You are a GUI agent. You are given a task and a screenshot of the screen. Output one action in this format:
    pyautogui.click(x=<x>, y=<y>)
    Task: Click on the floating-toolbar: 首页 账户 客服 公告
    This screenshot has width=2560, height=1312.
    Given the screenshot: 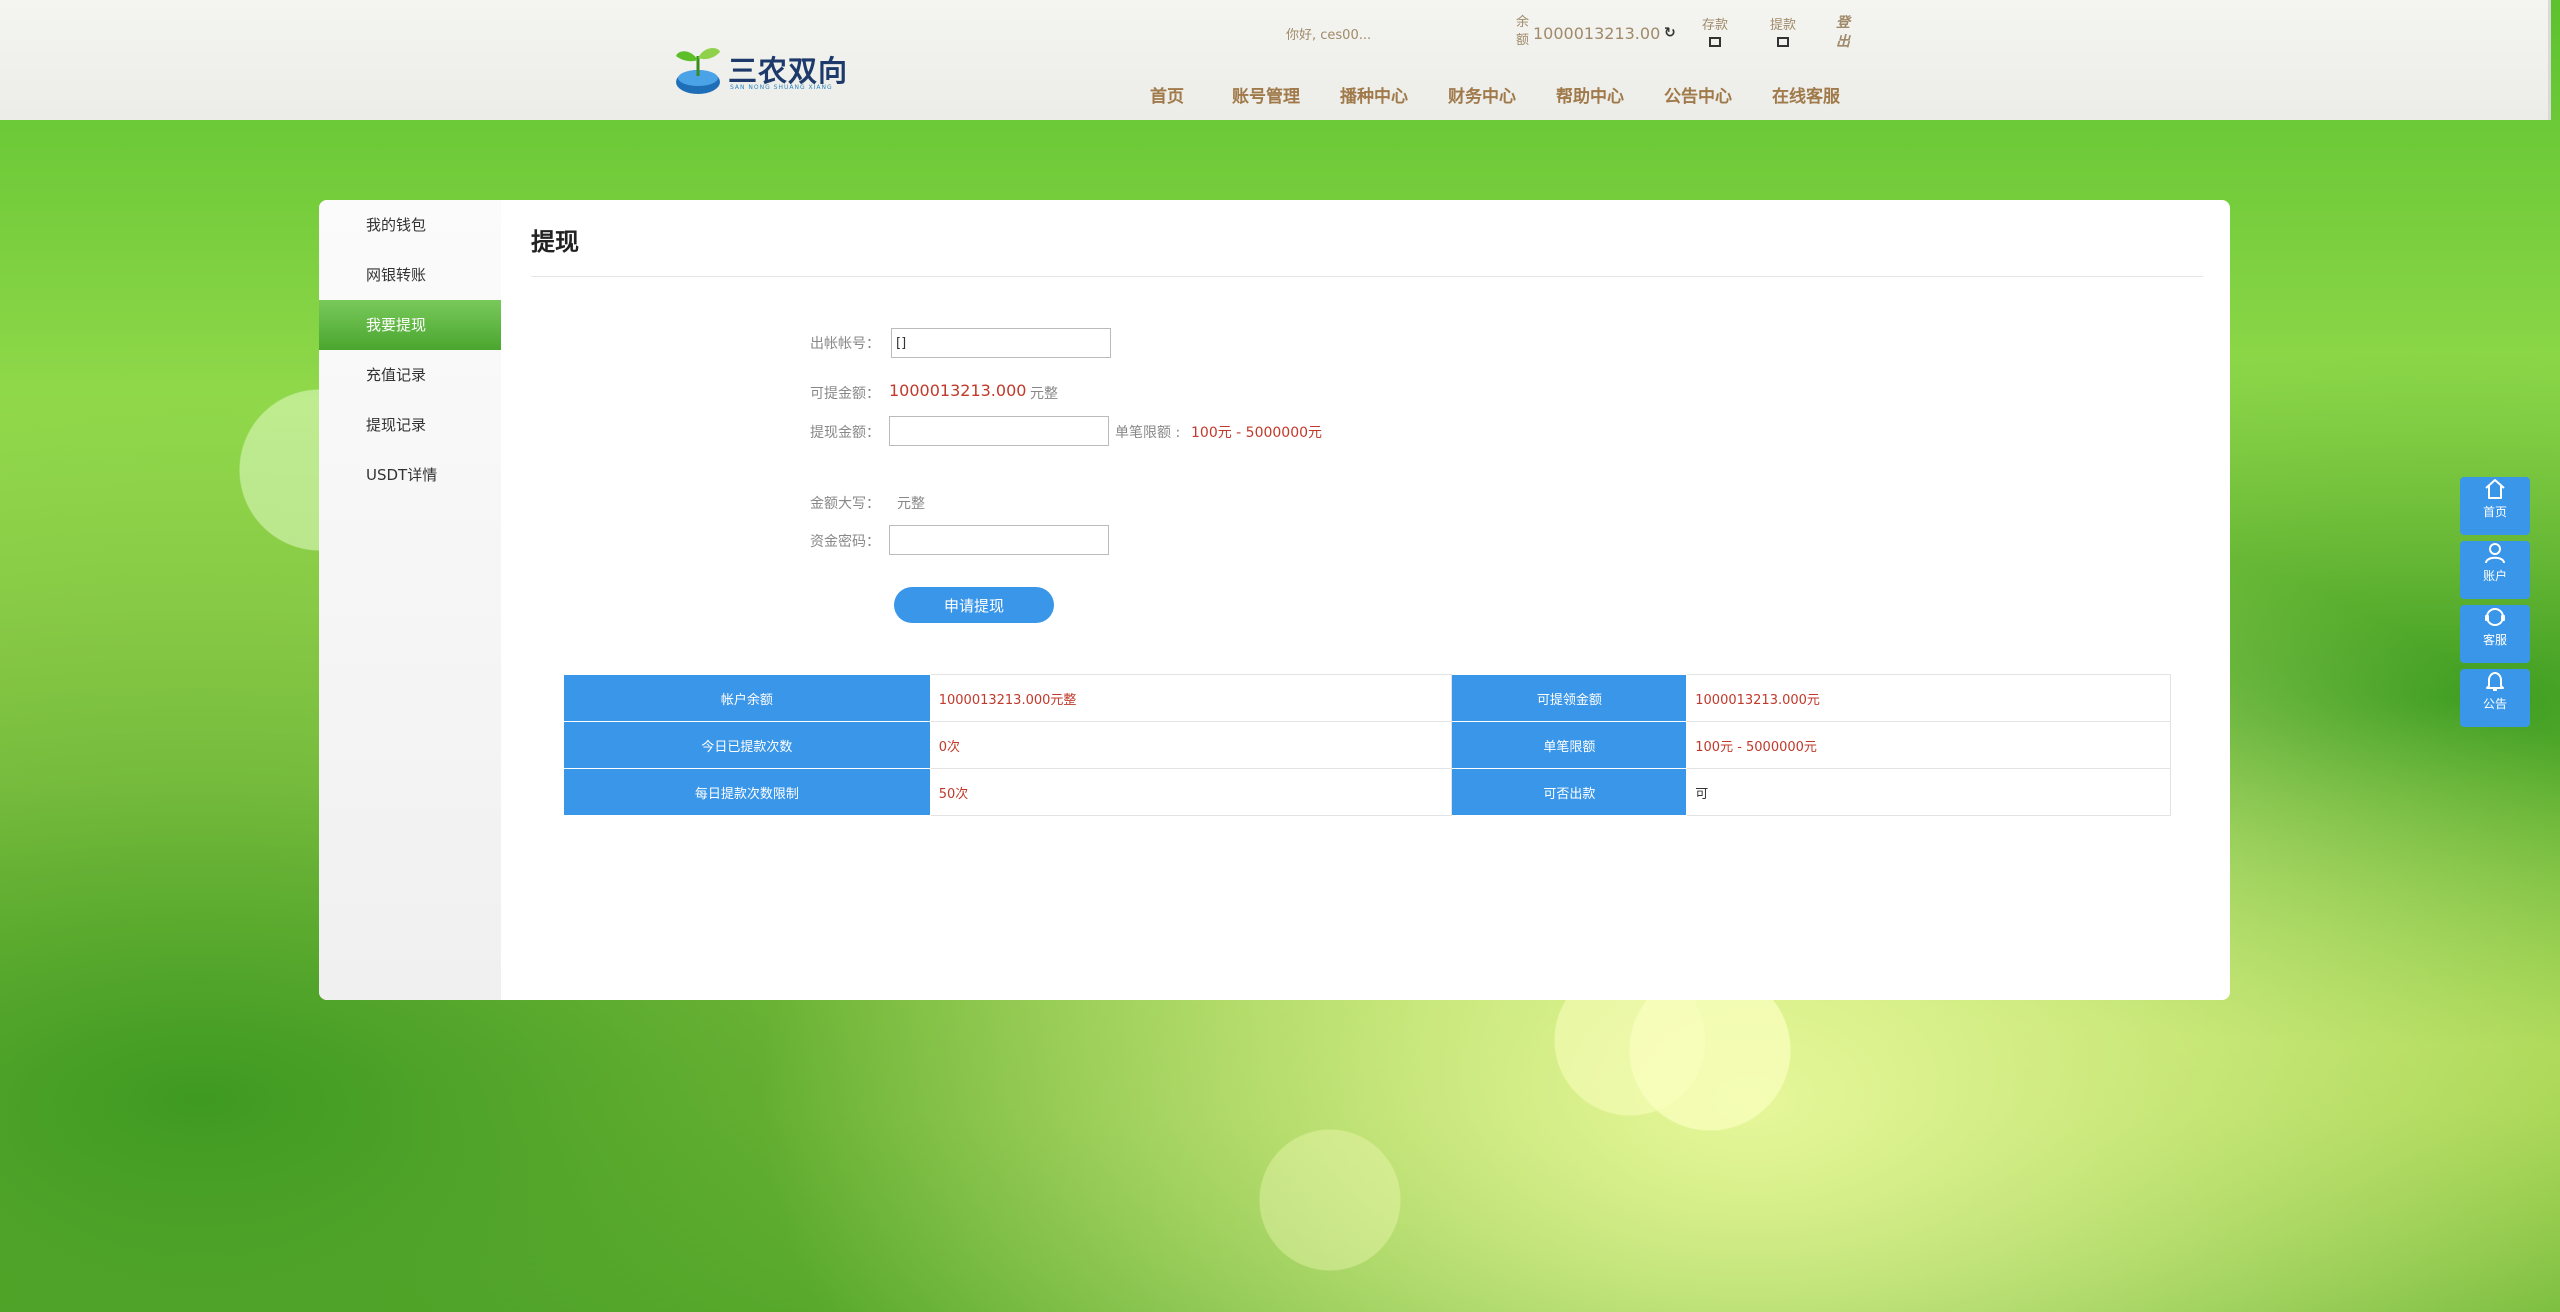 What is the action you would take?
    pyautogui.click(x=2495, y=601)
    